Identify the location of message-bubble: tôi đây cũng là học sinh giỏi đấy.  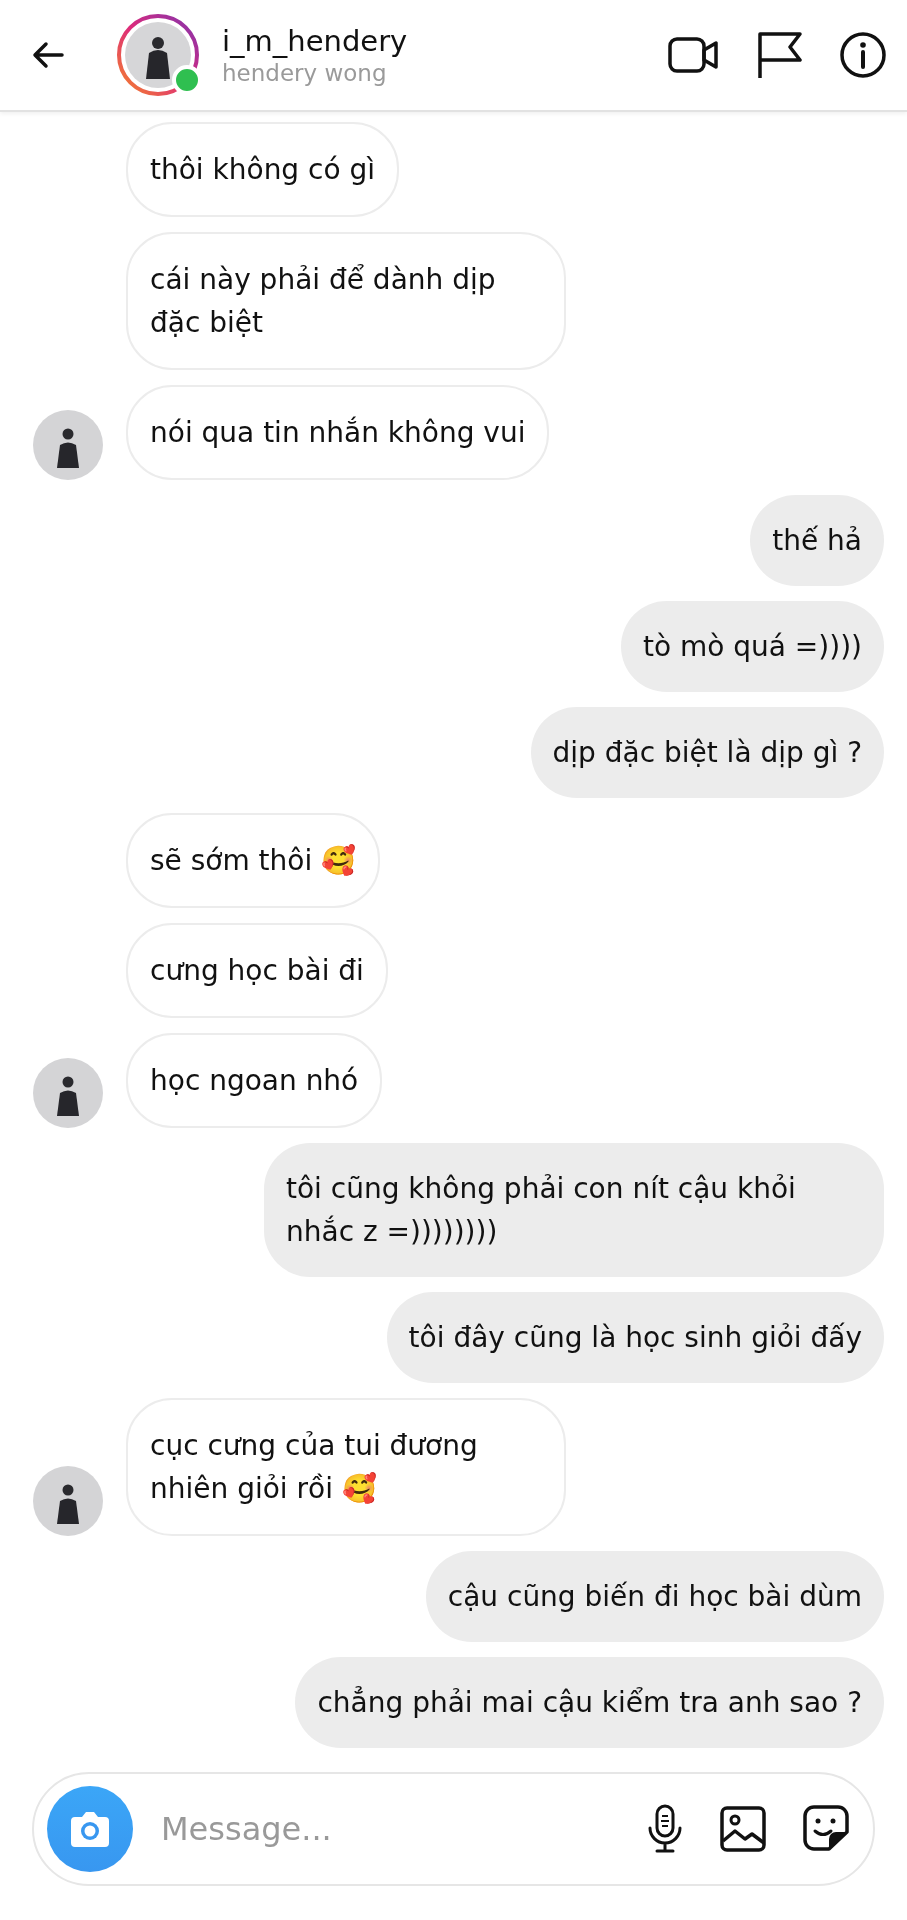
(635, 1337).